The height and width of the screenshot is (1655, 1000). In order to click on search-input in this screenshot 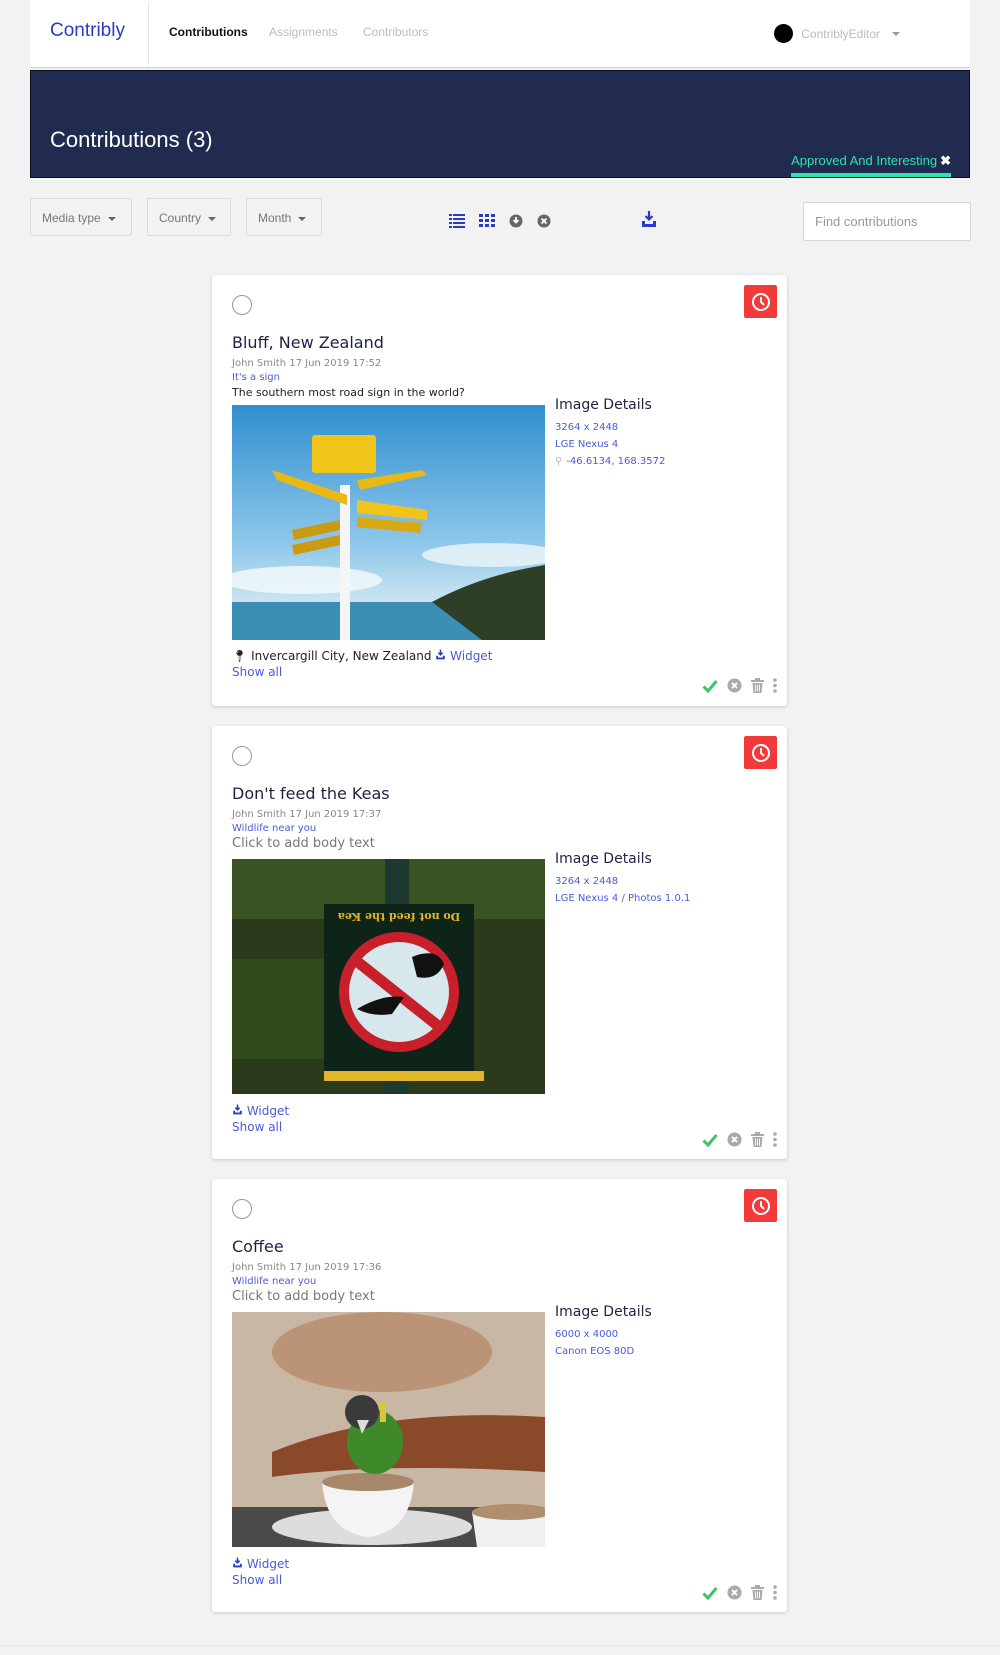, I will do `click(887, 221)`.